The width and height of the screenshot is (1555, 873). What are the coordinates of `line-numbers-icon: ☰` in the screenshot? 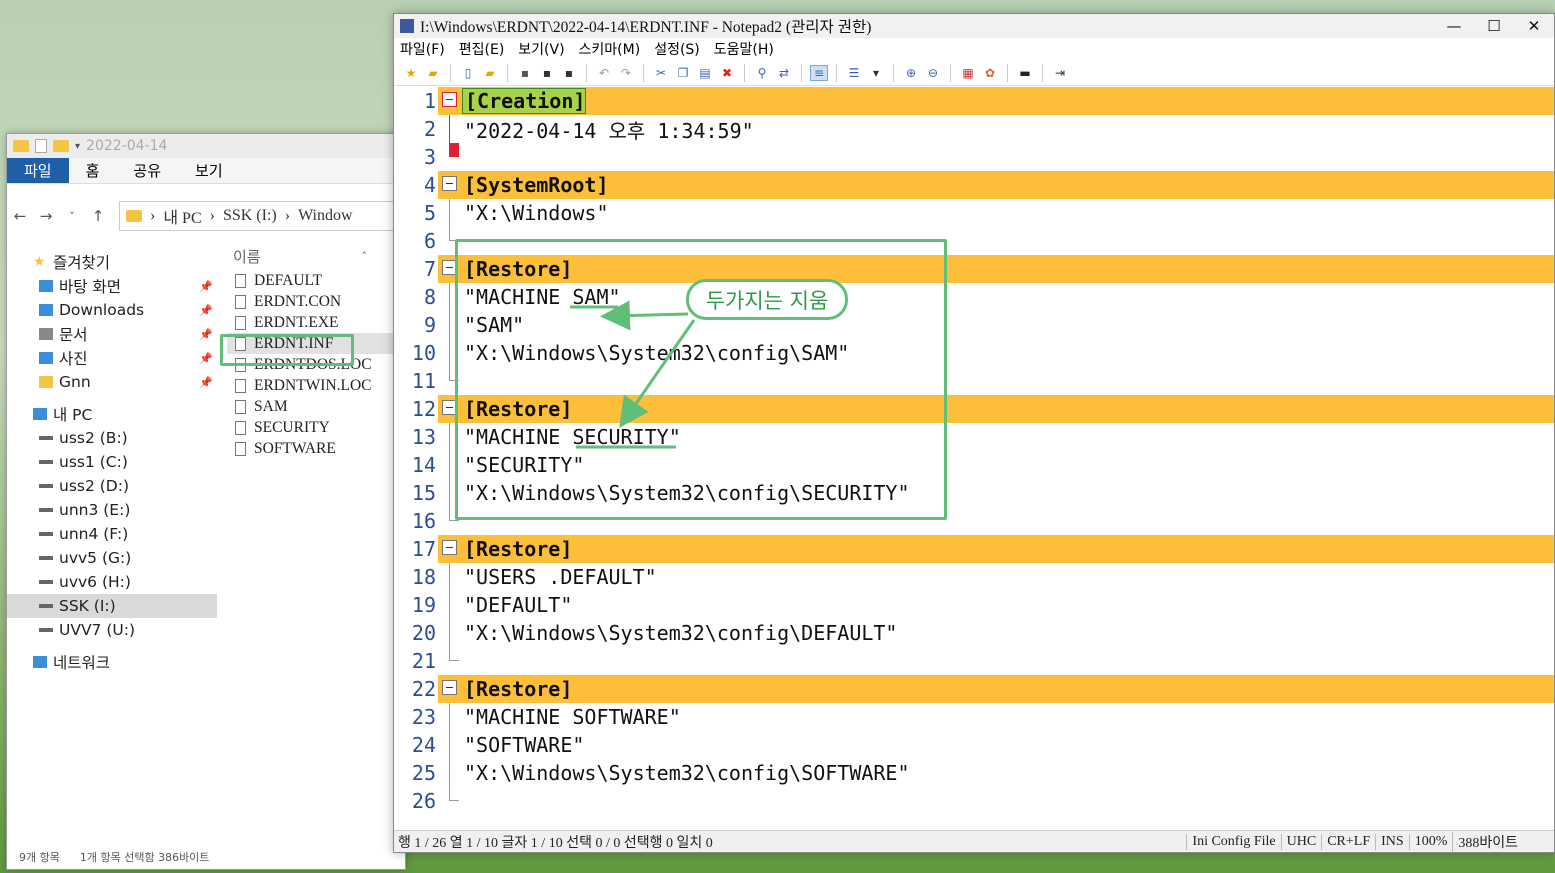 It's located at (854, 73).